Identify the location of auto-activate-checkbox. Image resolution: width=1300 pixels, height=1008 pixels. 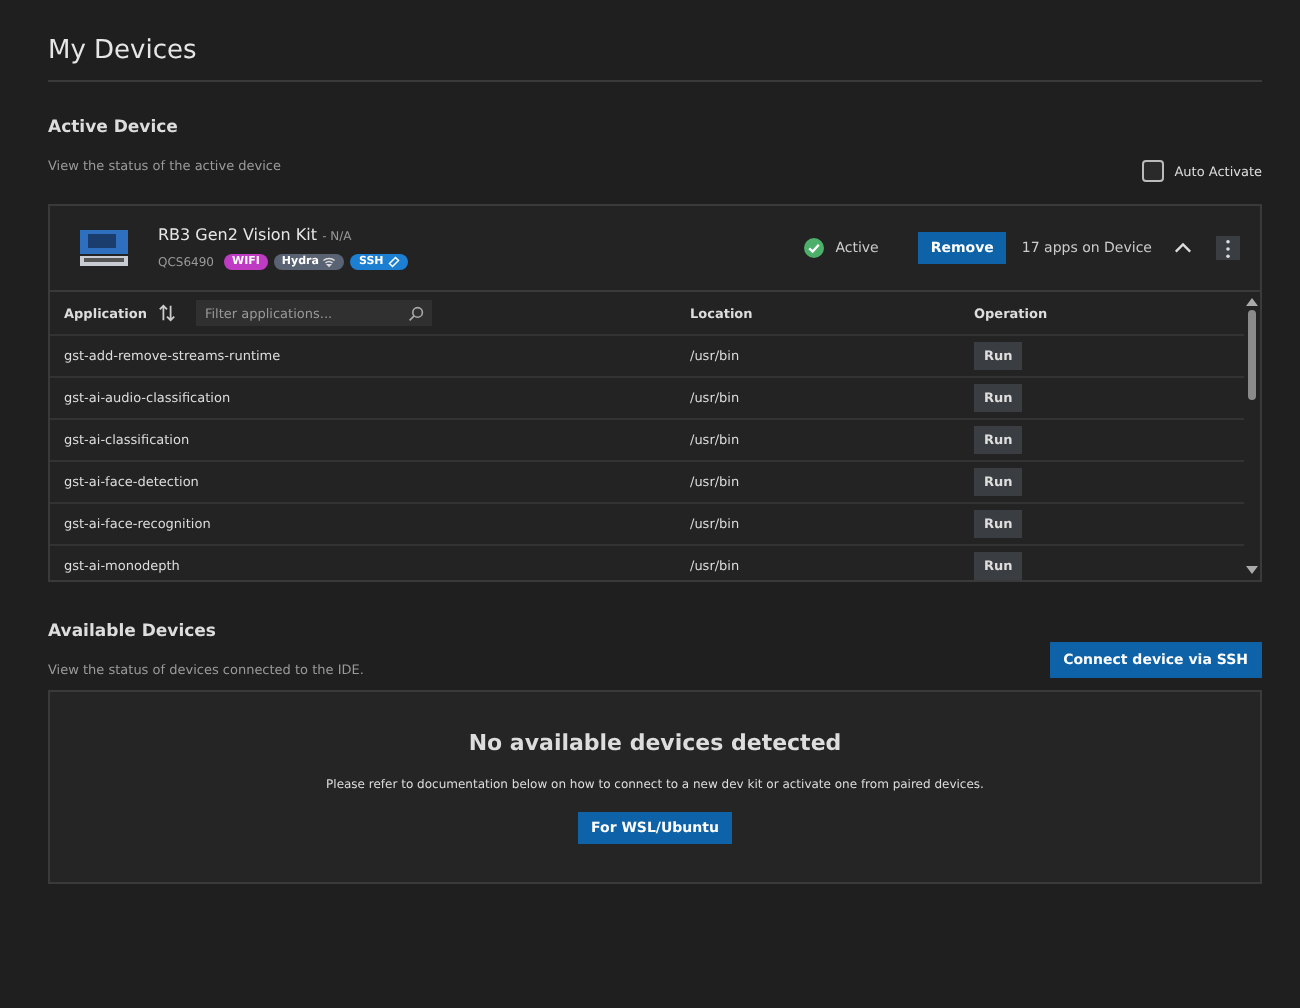
(1153, 171).